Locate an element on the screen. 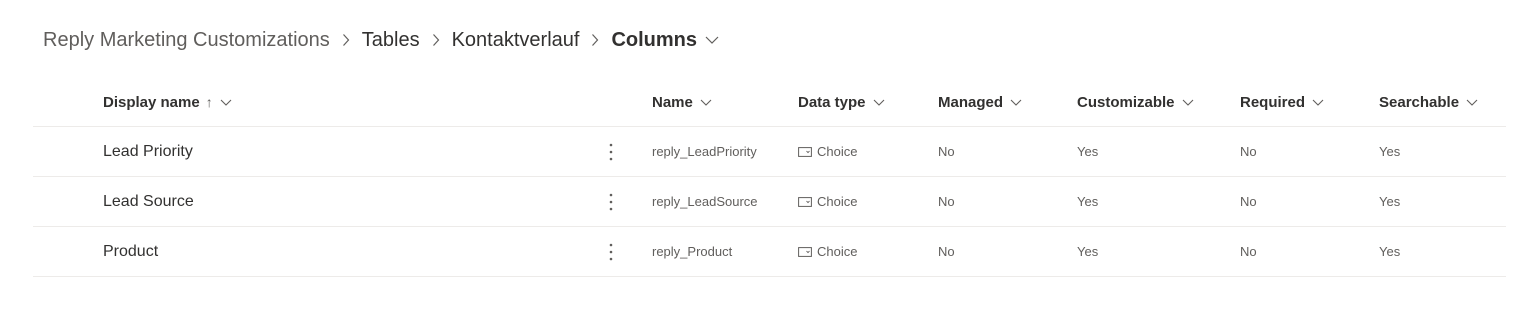  breadcrumb-current-columns: Columns is located at coordinates (665, 40).